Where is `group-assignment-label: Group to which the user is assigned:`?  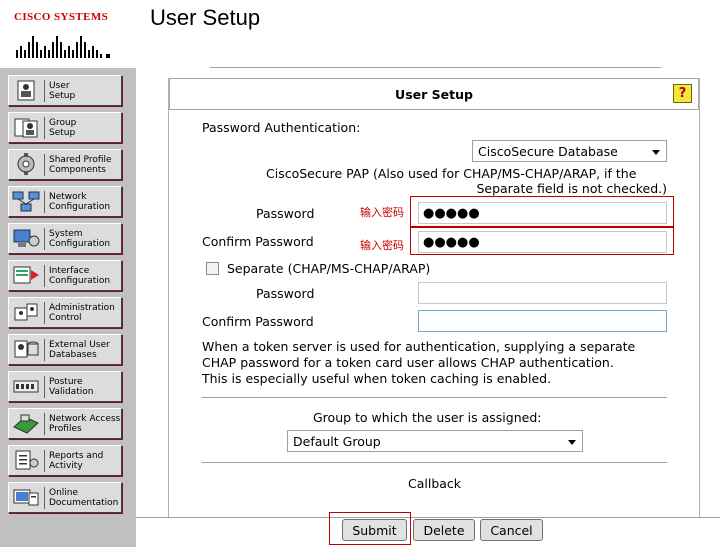
group-assignment-label: Group to which the user is assigned: is located at coordinates (427, 417).